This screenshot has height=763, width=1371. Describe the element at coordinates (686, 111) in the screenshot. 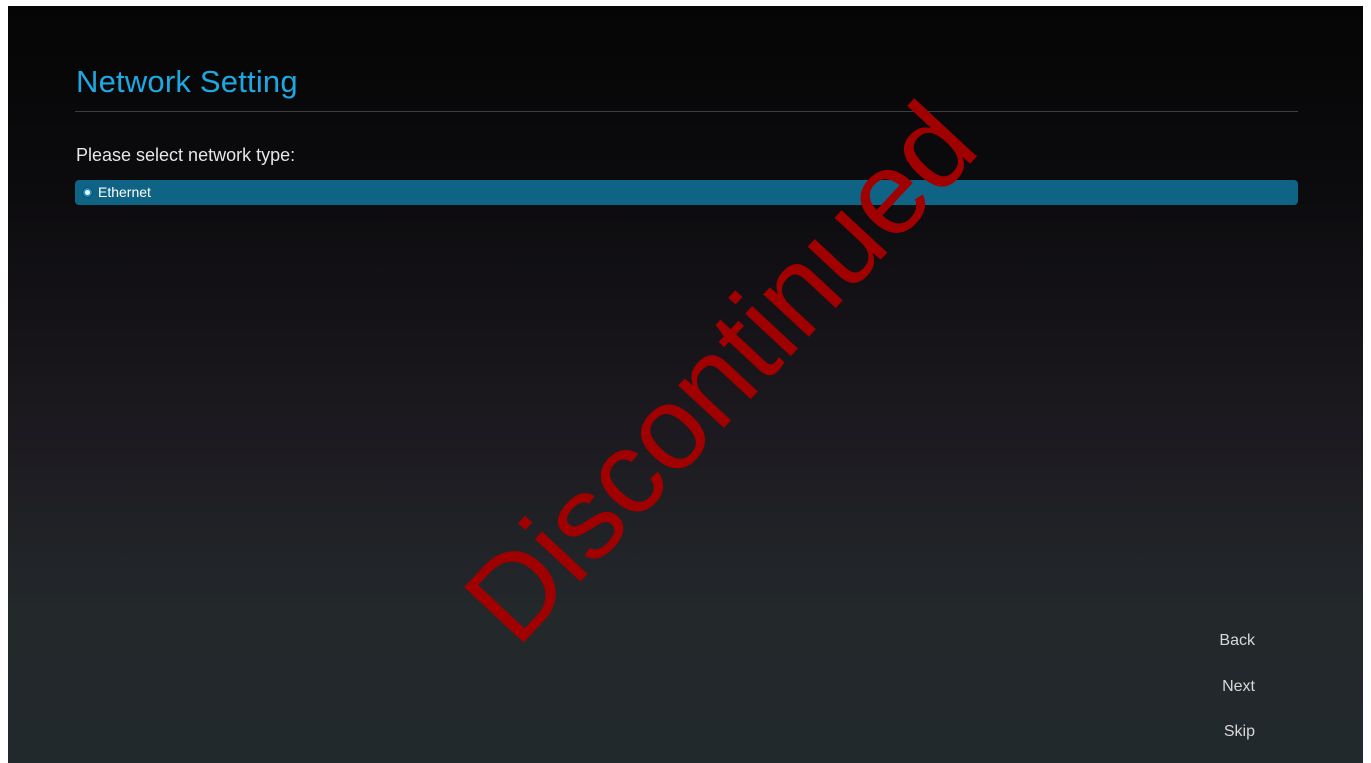

I see `title-divider` at that location.